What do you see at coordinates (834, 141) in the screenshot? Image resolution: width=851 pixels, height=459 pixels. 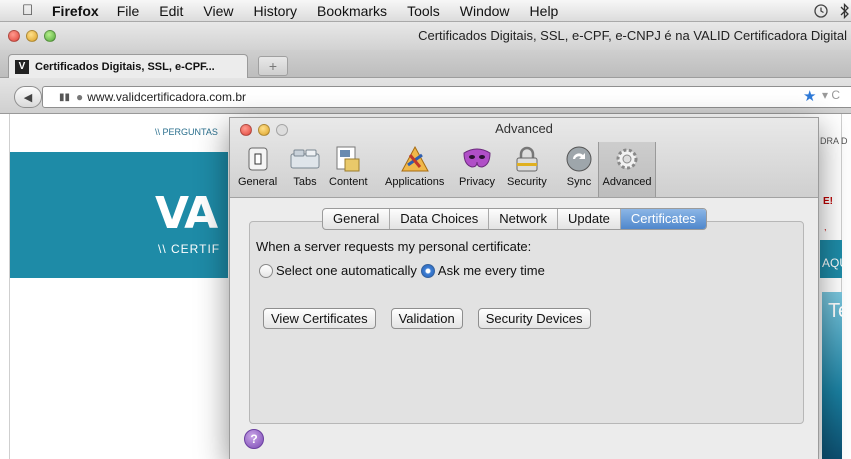 I see `header-fragment: DRA D` at bounding box center [834, 141].